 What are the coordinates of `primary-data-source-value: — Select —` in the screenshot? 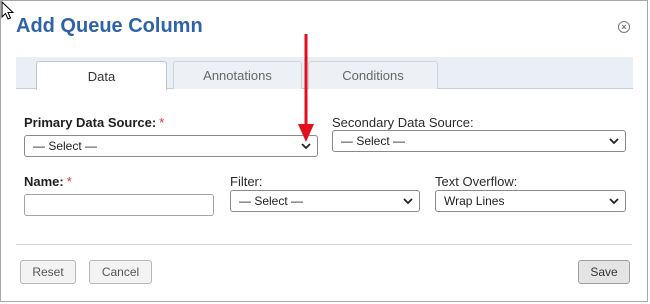 It's located at (65, 146).